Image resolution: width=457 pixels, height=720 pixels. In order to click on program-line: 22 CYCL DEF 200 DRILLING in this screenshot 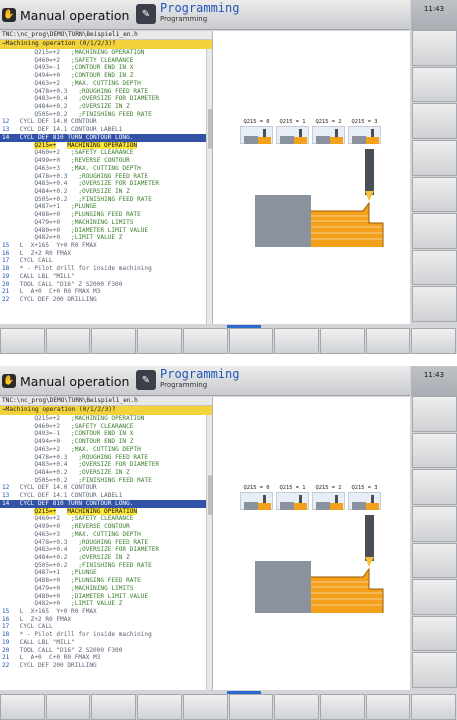, I will do `click(106, 300)`.